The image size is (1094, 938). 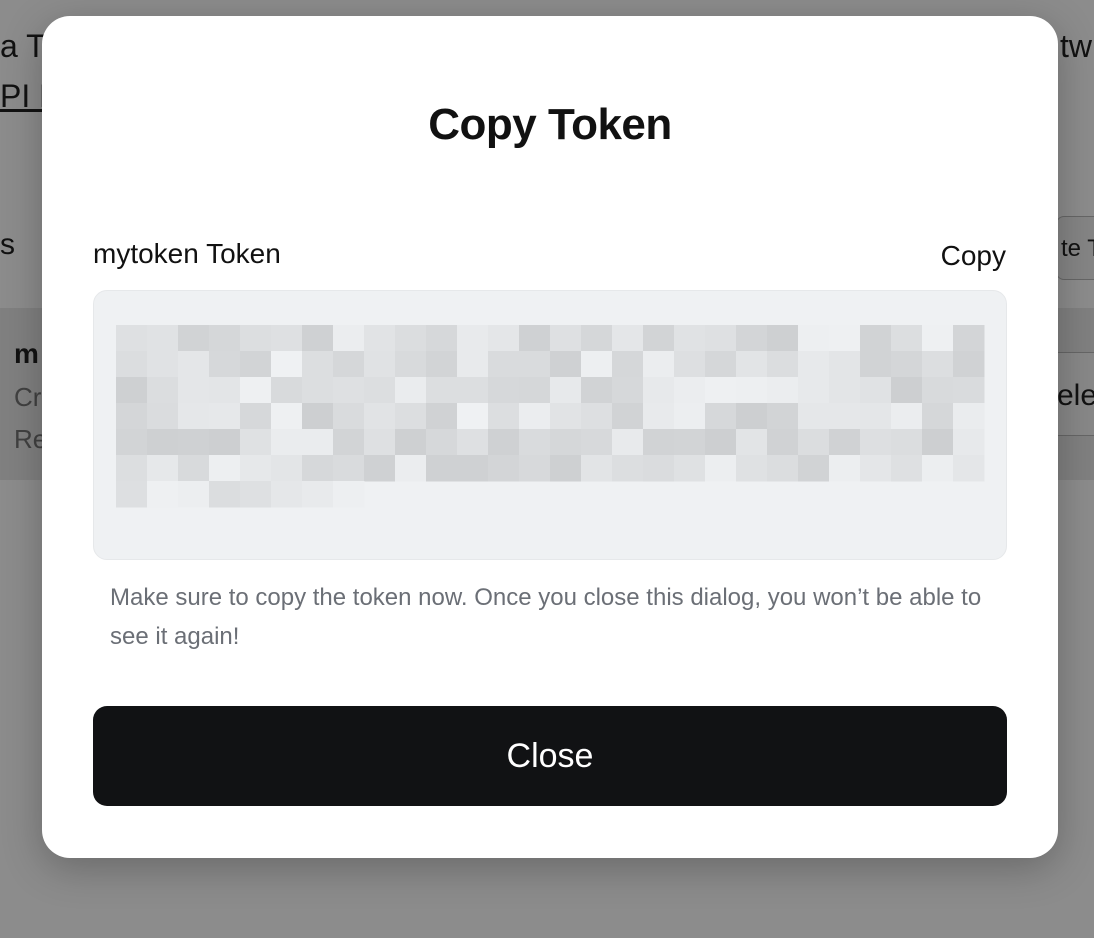 What do you see at coordinates (973, 256) in the screenshot?
I see `copy-button: Copy` at bounding box center [973, 256].